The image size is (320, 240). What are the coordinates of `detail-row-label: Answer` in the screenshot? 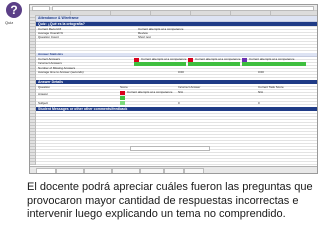 It's located at (43, 94).